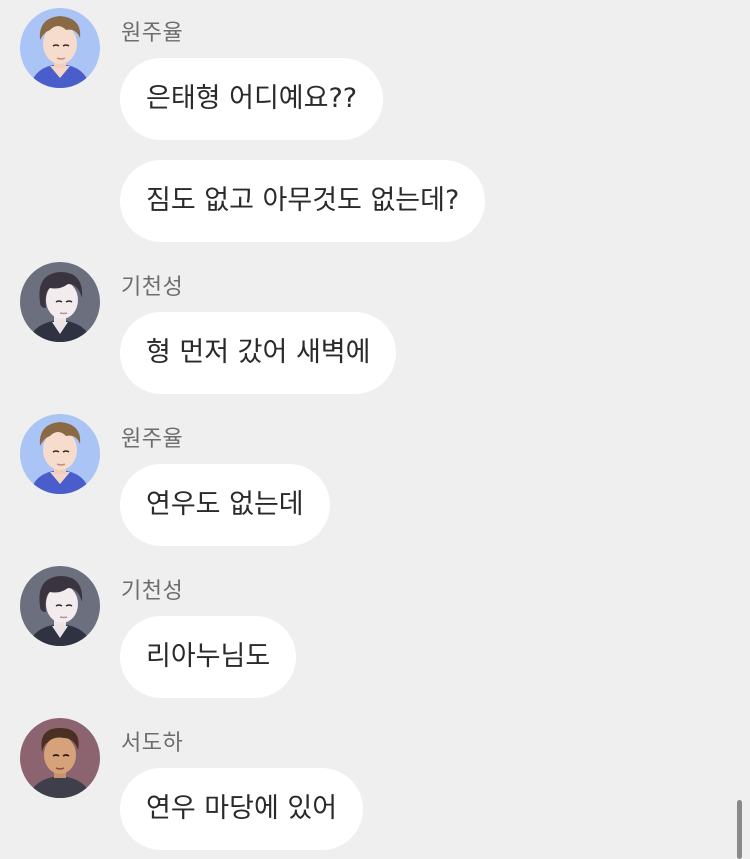 This screenshot has height=859, width=750. Describe the element at coordinates (252, 99) in the screenshot. I see `message-bubble: 은태형 어디예요??` at that location.